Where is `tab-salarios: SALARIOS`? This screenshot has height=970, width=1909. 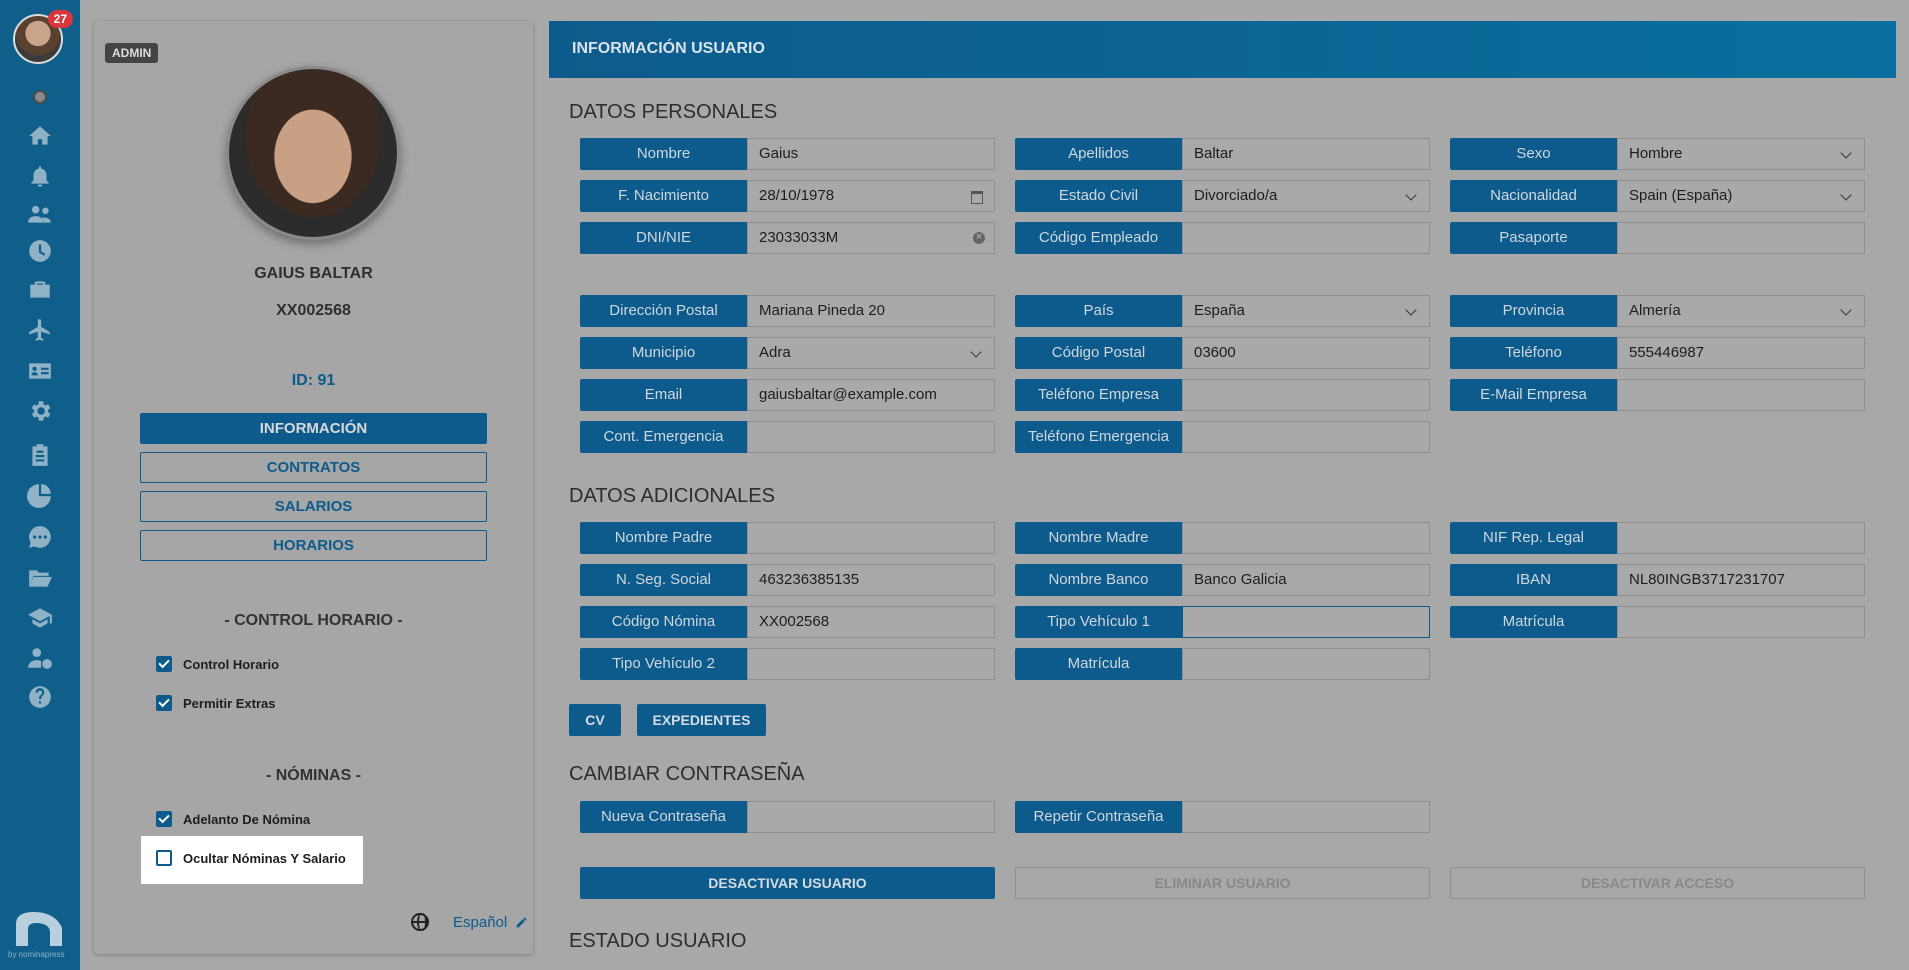 tab-salarios: SALARIOS is located at coordinates (313, 506).